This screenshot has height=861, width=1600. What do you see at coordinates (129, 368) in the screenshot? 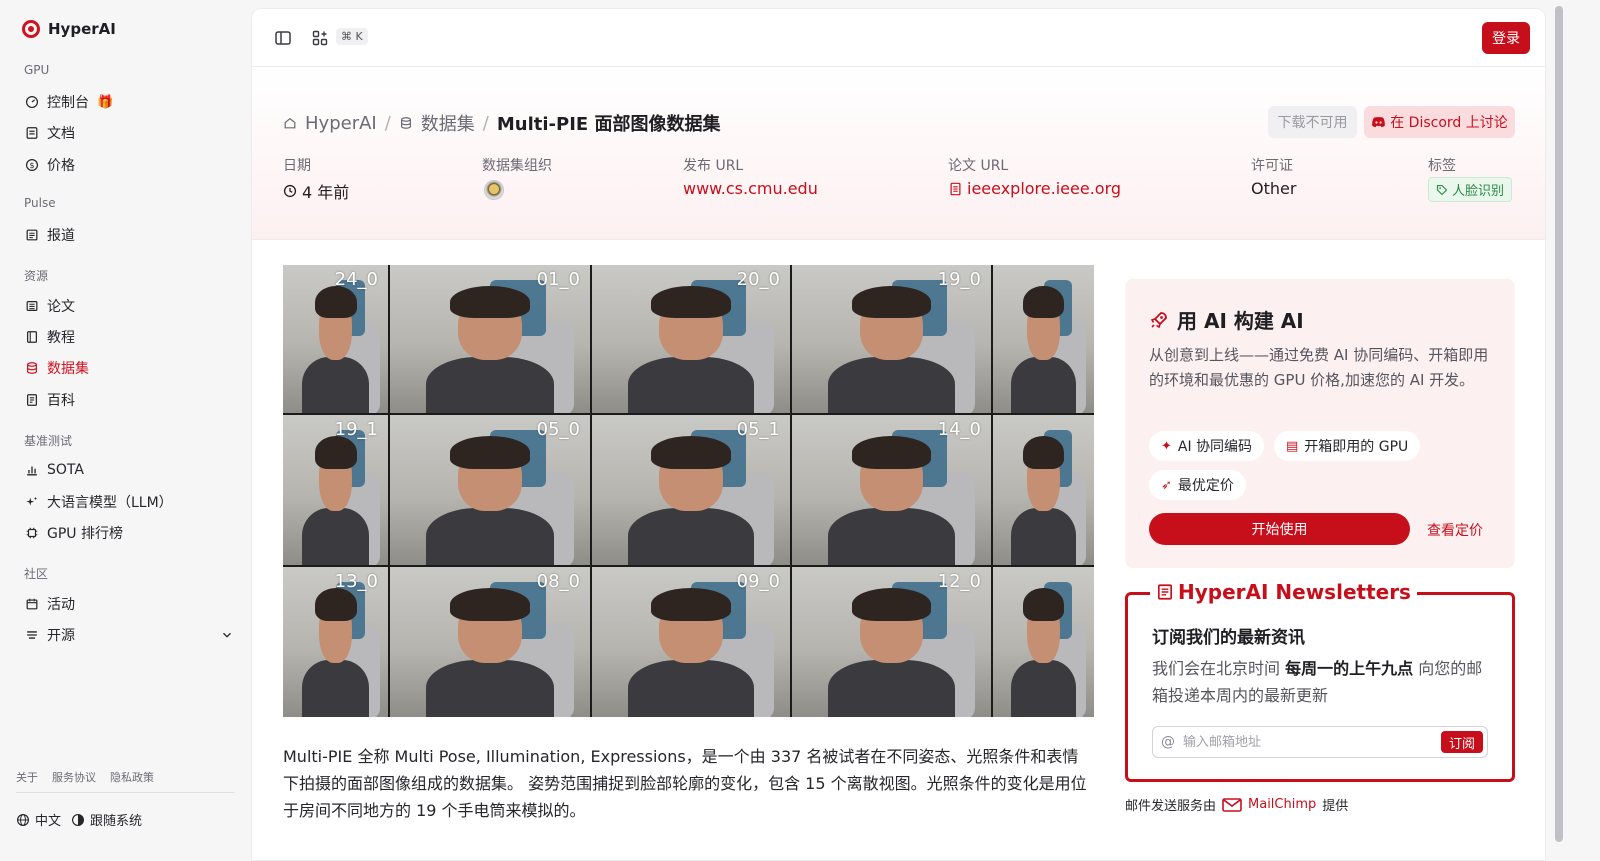
I see `sidebar-item-datasets: 数据集` at bounding box center [129, 368].